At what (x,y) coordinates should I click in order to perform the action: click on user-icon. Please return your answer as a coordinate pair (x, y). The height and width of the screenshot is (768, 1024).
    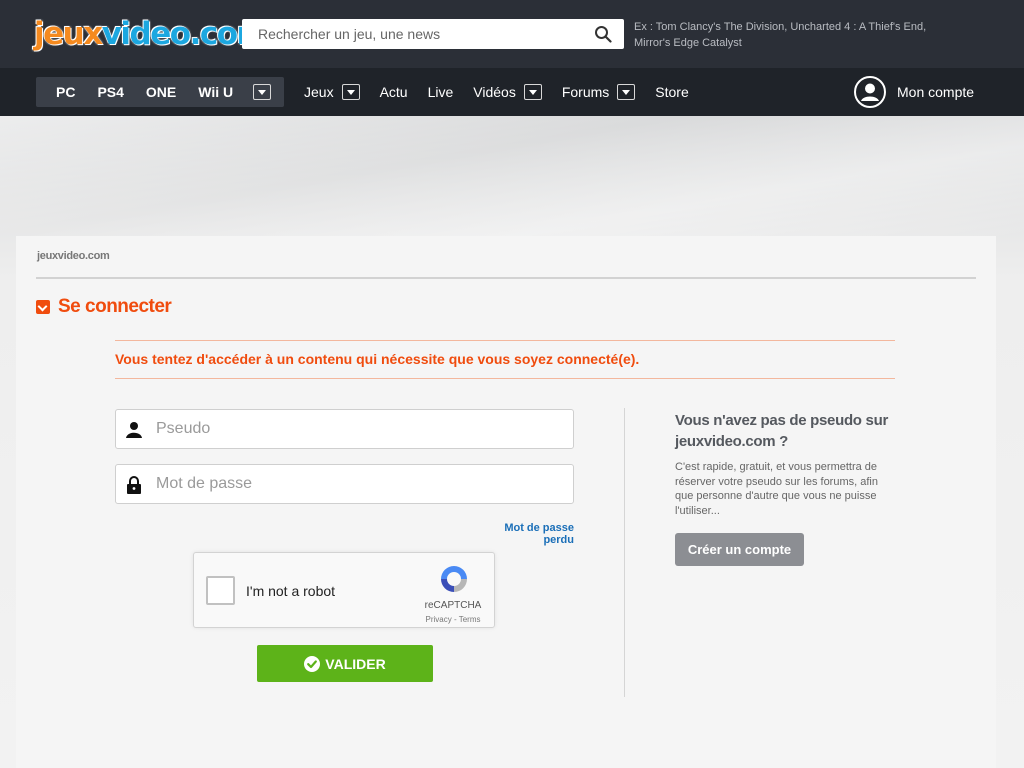
    Looking at the image, I should click on (134, 430).